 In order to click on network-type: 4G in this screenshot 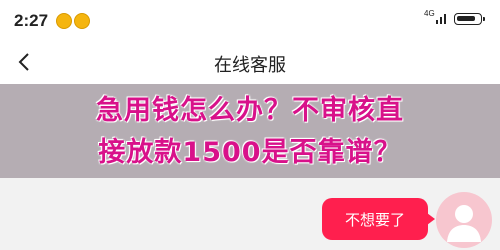, I will do `click(429, 13)`.